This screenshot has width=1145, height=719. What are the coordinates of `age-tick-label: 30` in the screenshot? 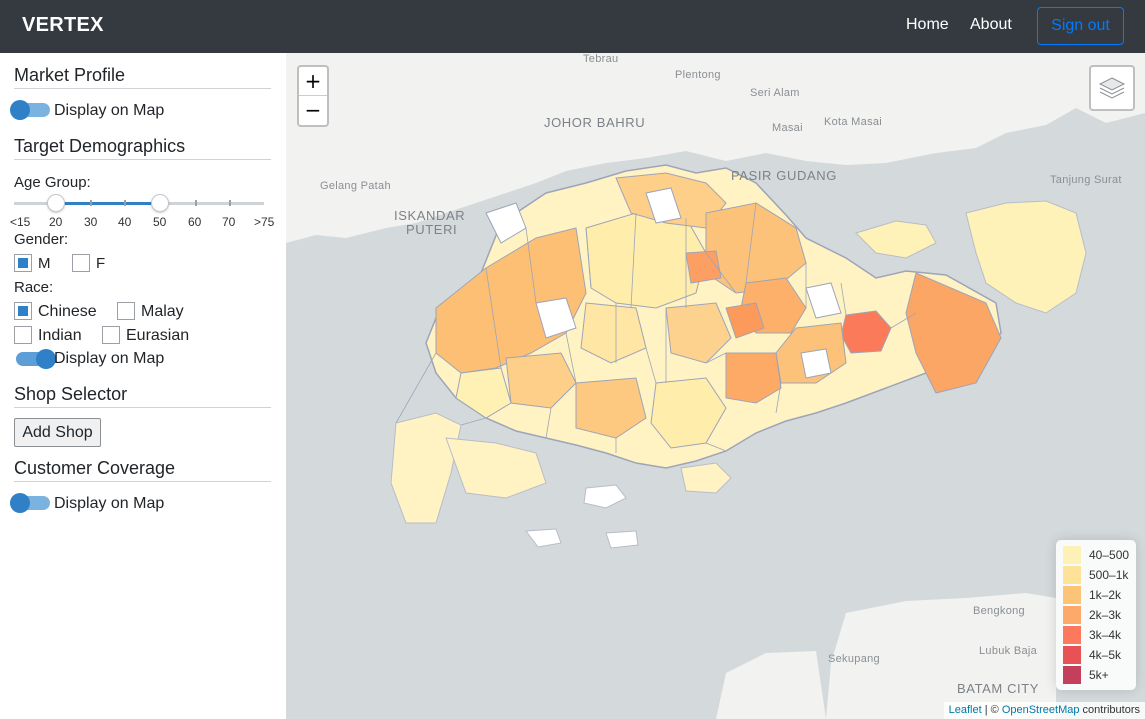 It's located at (91, 222).